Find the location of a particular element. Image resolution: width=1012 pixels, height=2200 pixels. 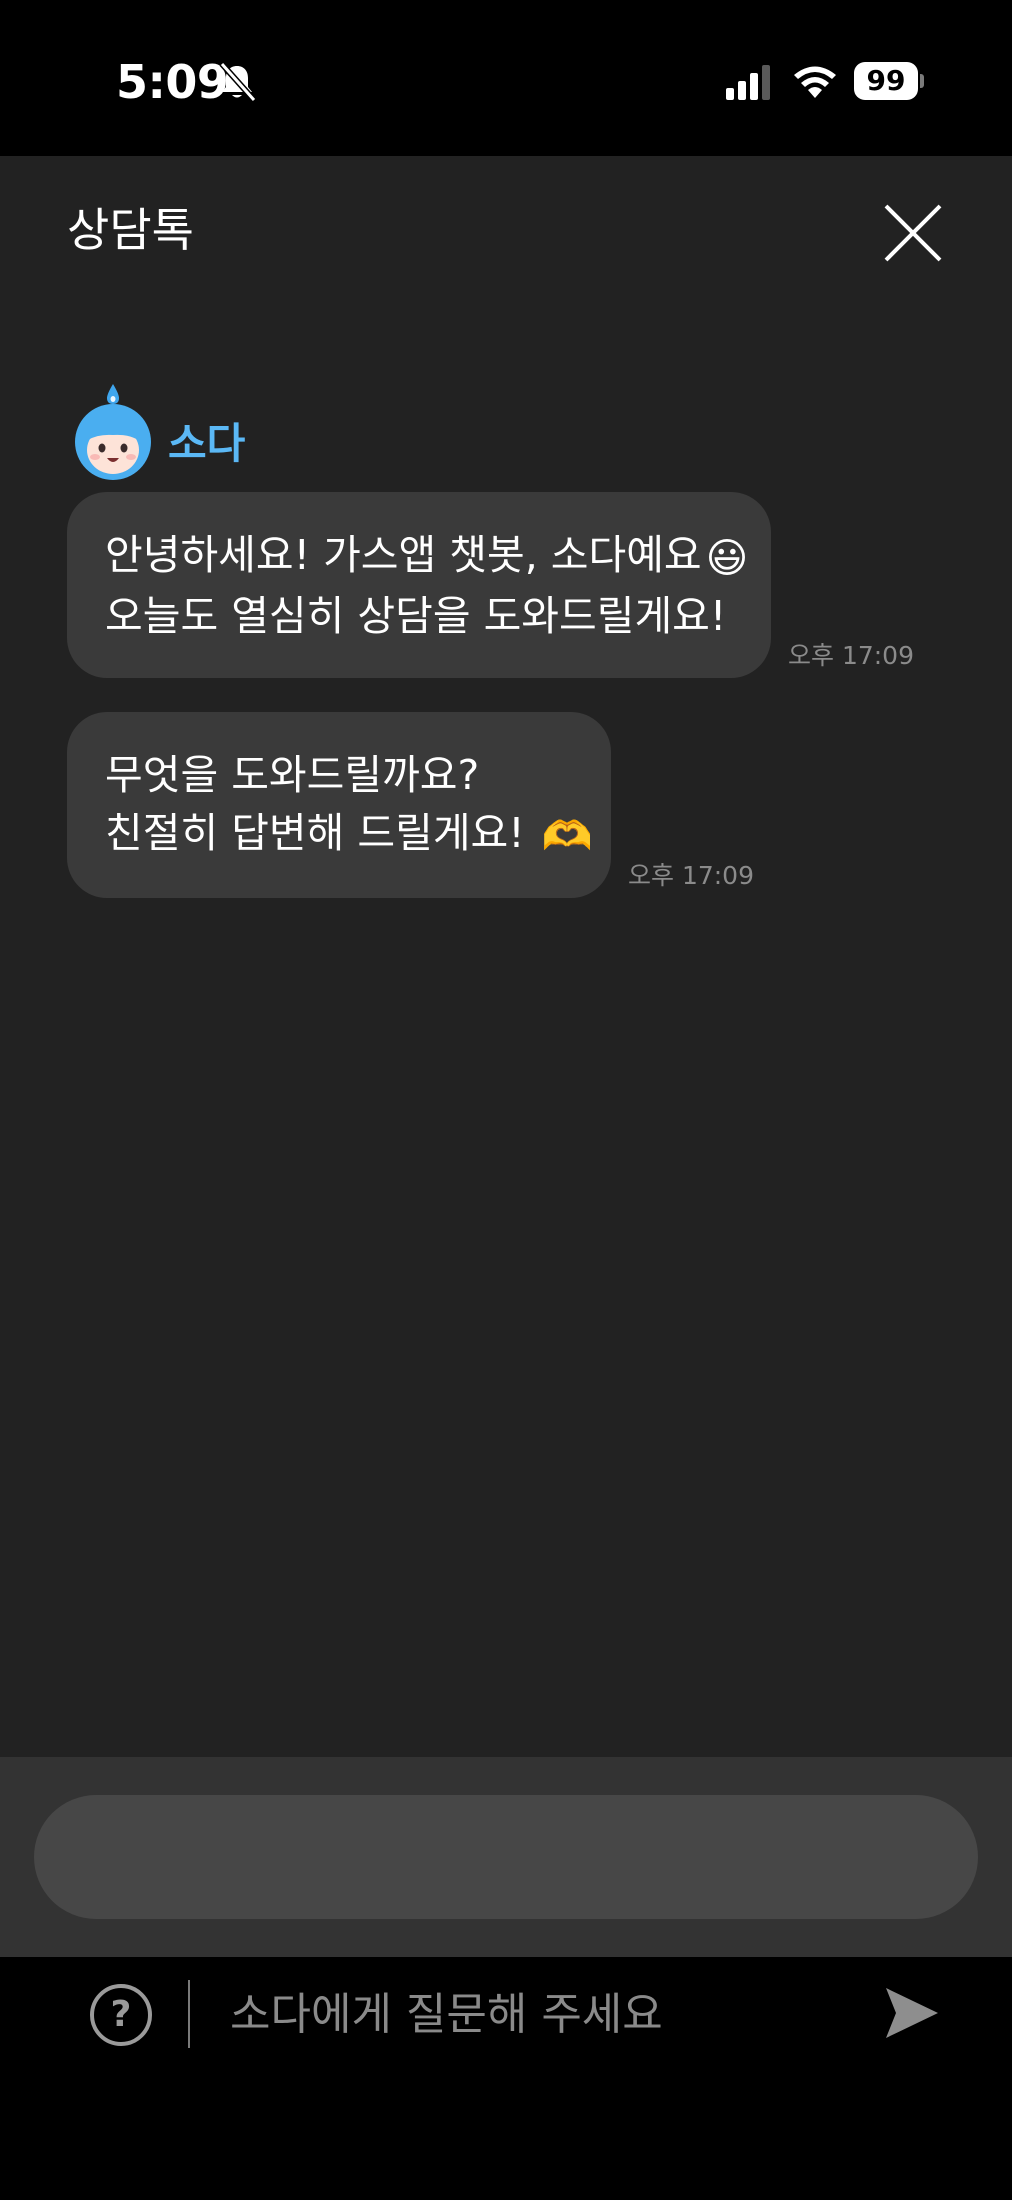

send-icon is located at coordinates (911, 2013).